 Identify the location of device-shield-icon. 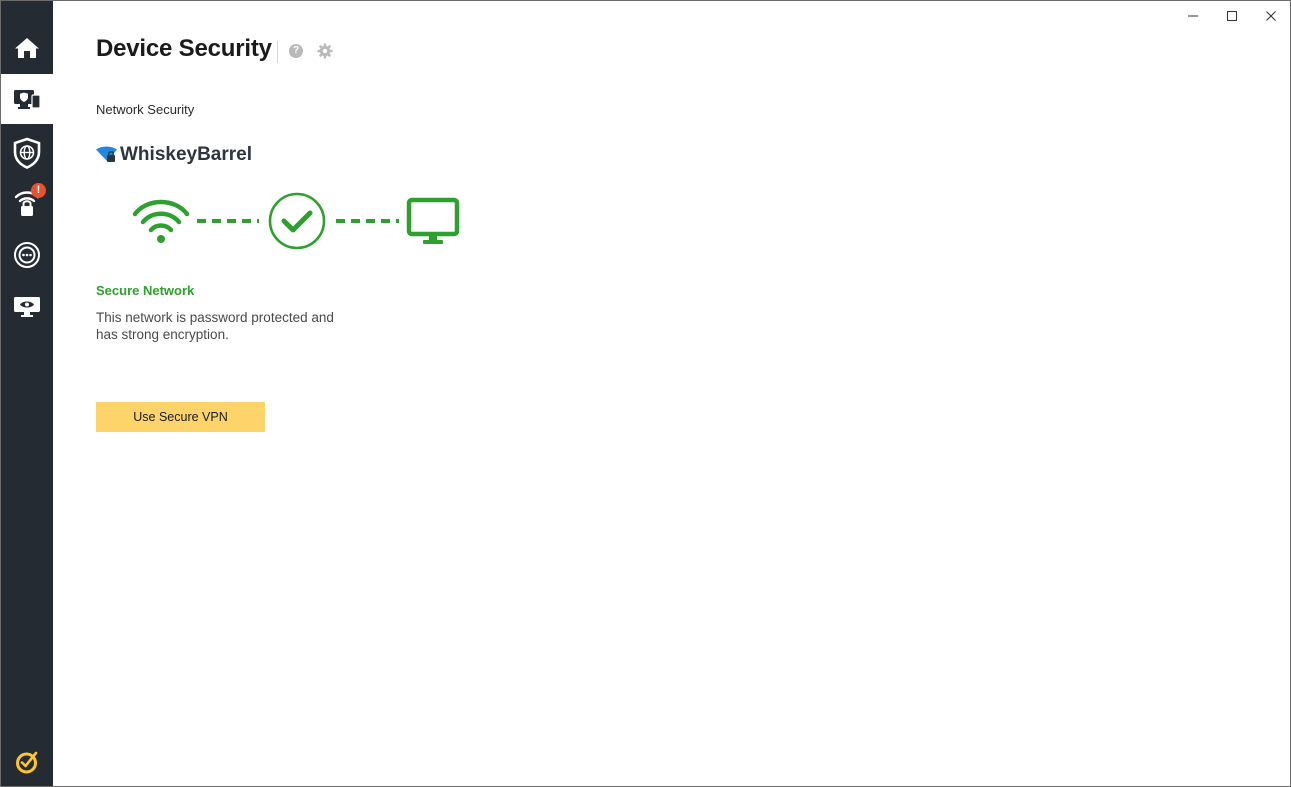
(27, 99).